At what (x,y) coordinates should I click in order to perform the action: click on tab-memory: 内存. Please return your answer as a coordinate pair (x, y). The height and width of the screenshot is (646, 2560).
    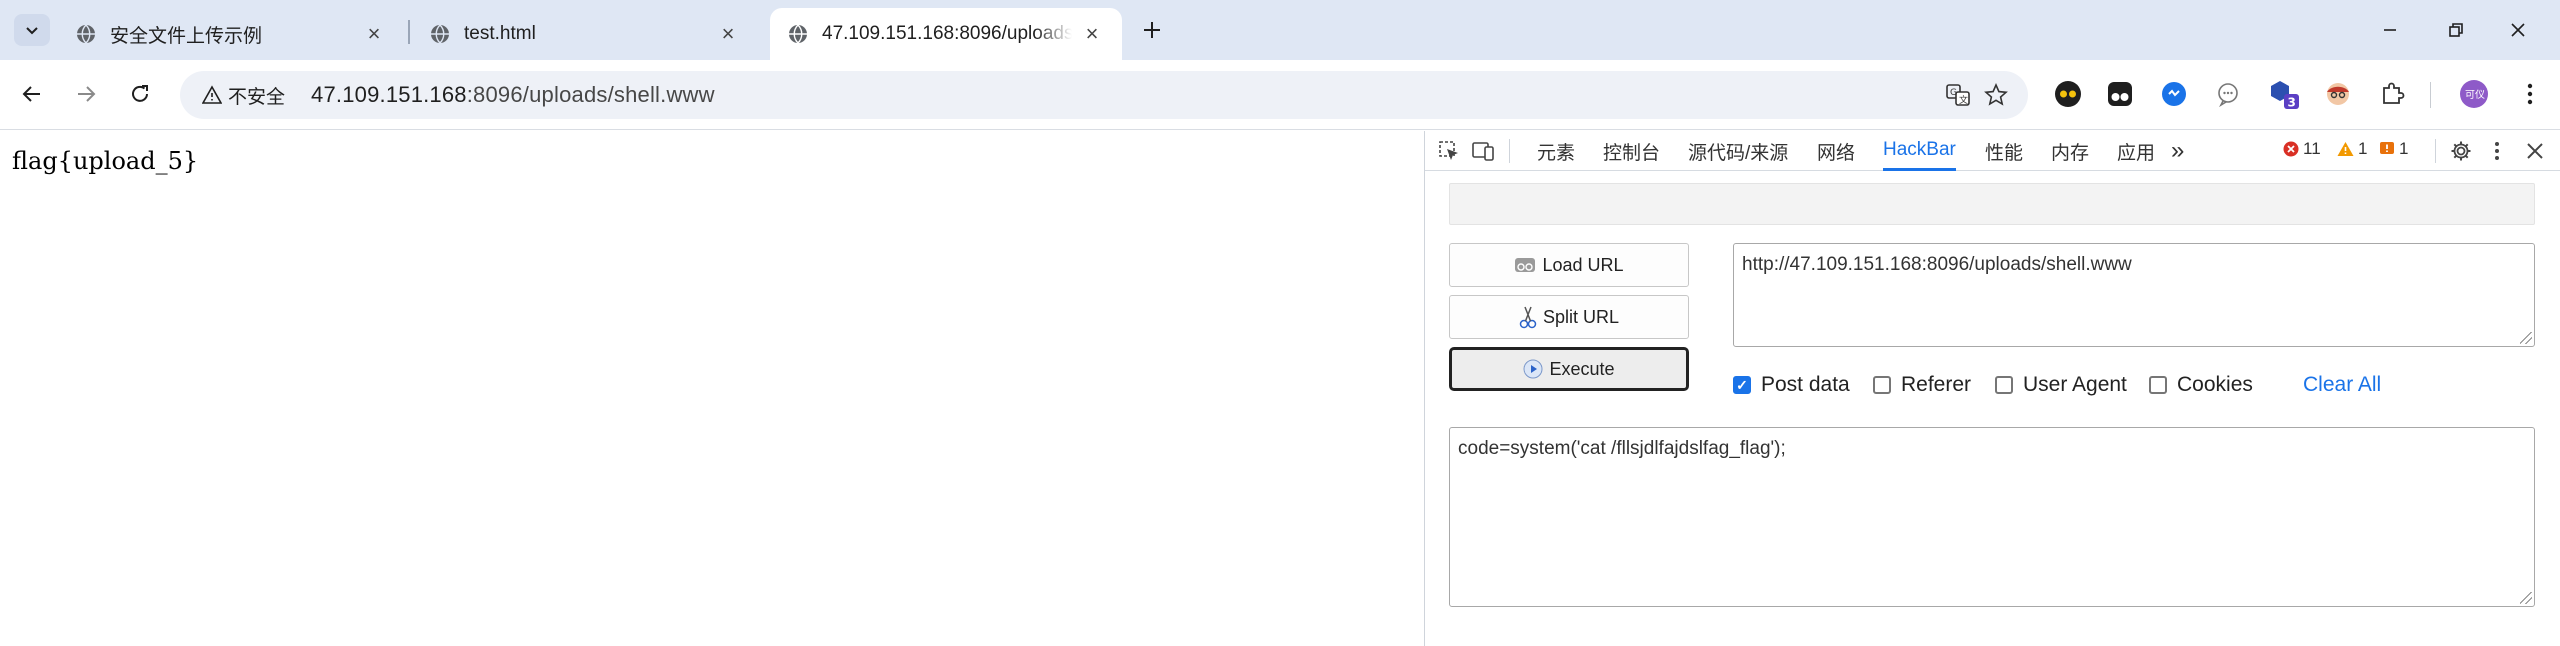
    Looking at the image, I should click on (2070, 151).